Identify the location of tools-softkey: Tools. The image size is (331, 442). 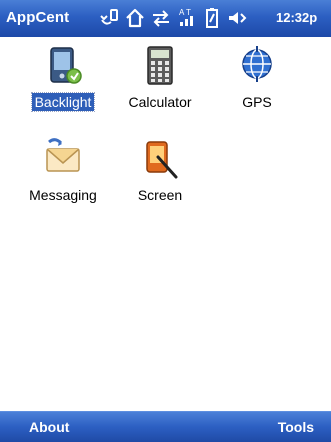
(296, 427).